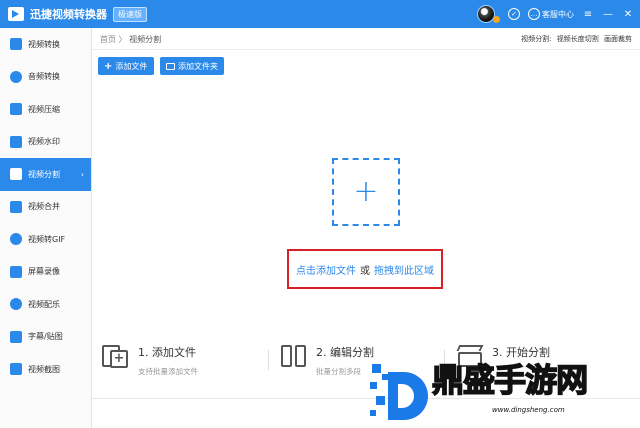 This screenshot has height=428, width=640. I want to click on sidebar-item-video-music: 视频配乐, so click(45, 304).